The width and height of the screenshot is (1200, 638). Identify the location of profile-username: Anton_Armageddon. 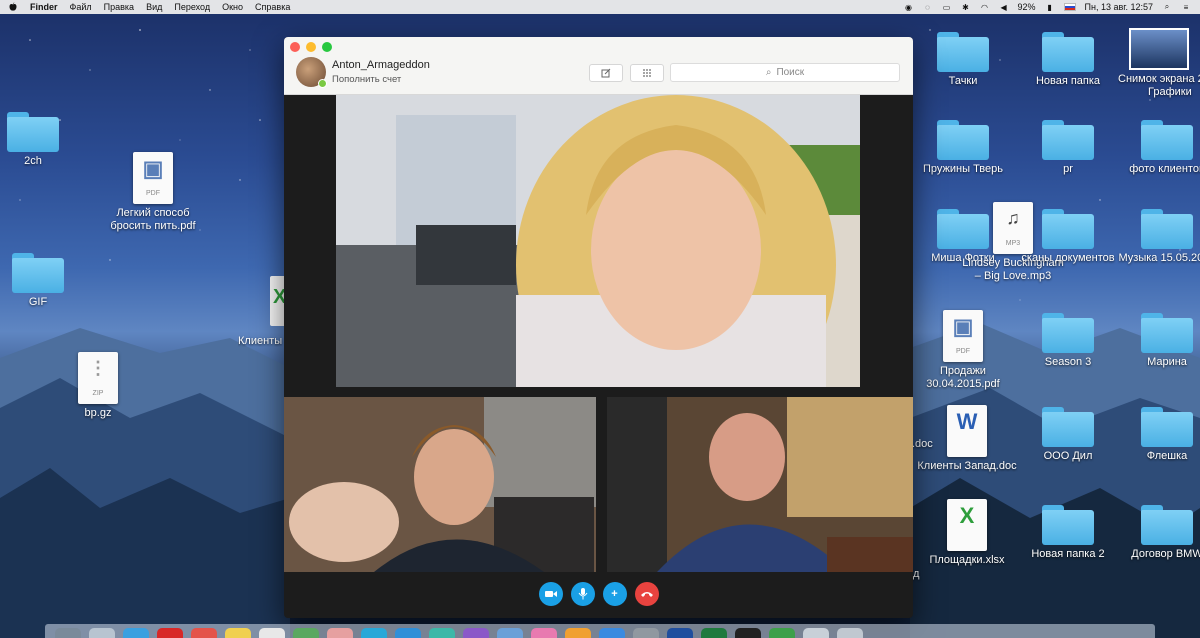
(381, 65).